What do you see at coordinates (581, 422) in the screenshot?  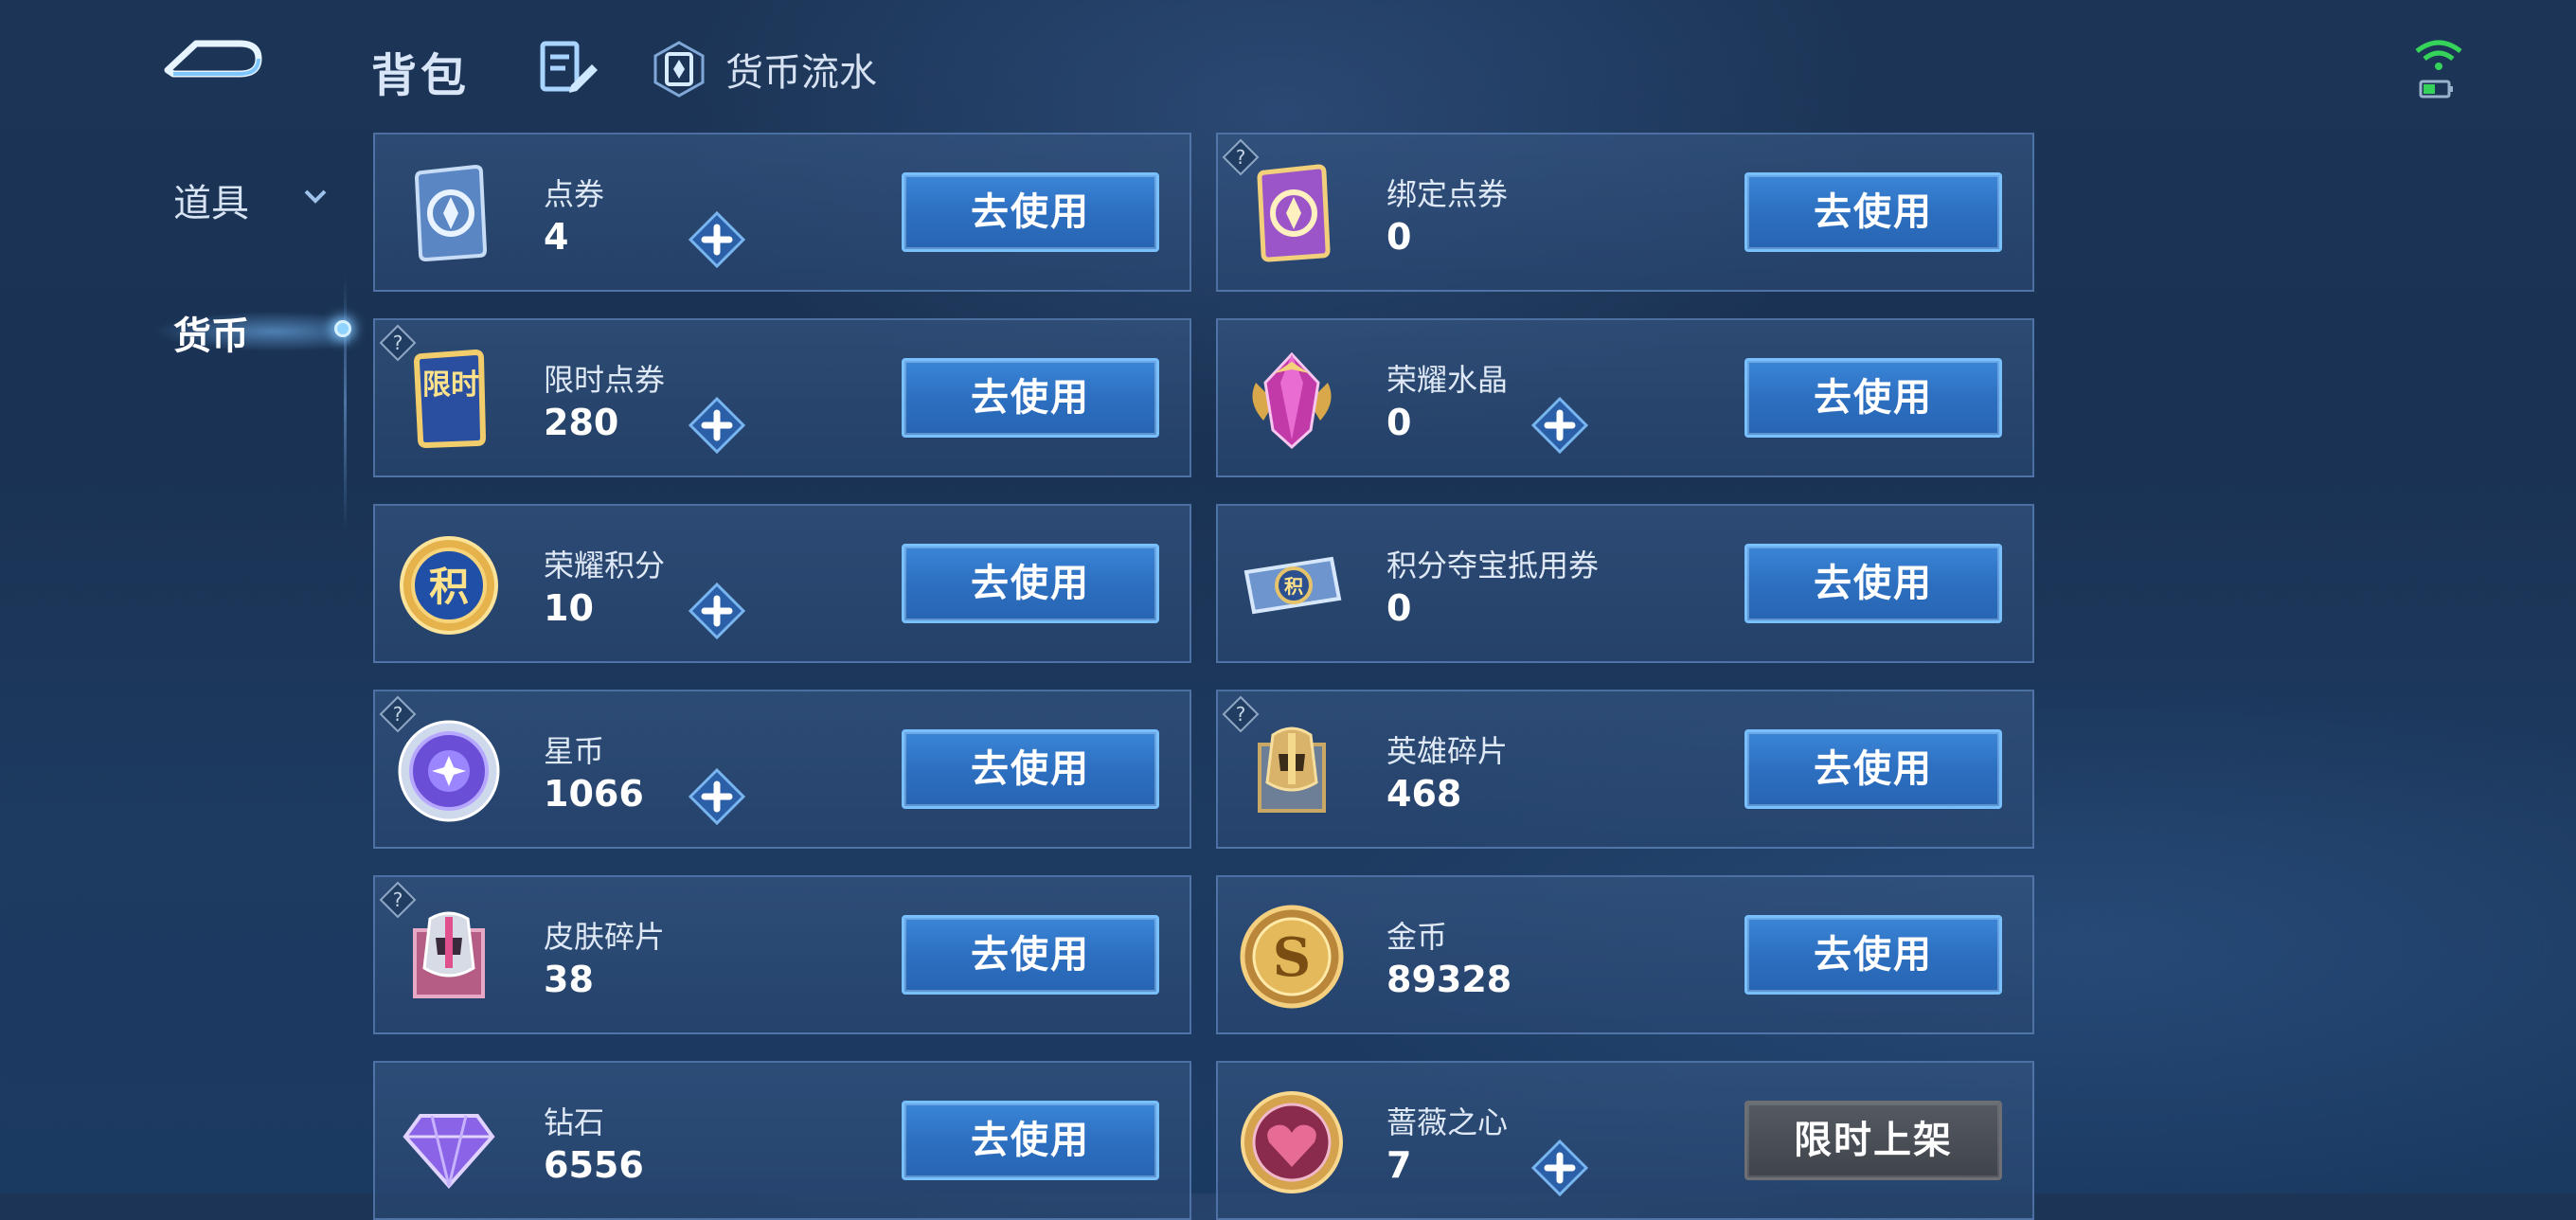 I see `currency-value: 280` at bounding box center [581, 422].